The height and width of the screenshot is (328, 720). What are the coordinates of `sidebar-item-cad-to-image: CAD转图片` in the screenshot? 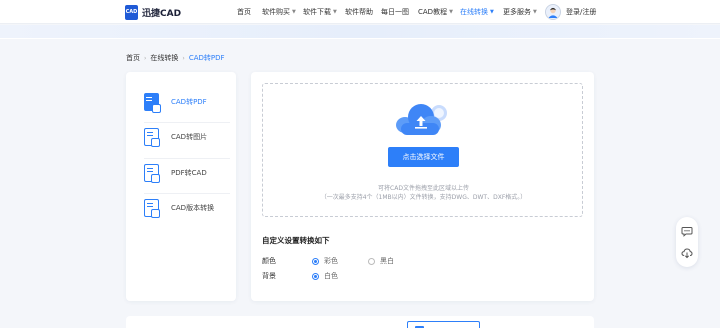 It's located at (187, 137).